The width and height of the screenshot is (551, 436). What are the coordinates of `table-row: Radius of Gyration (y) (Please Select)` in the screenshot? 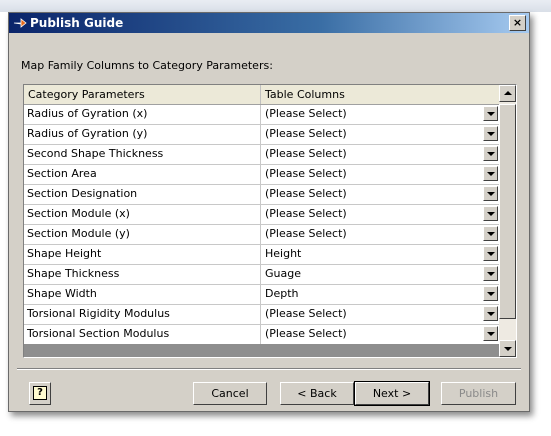 It's located at (261, 135).